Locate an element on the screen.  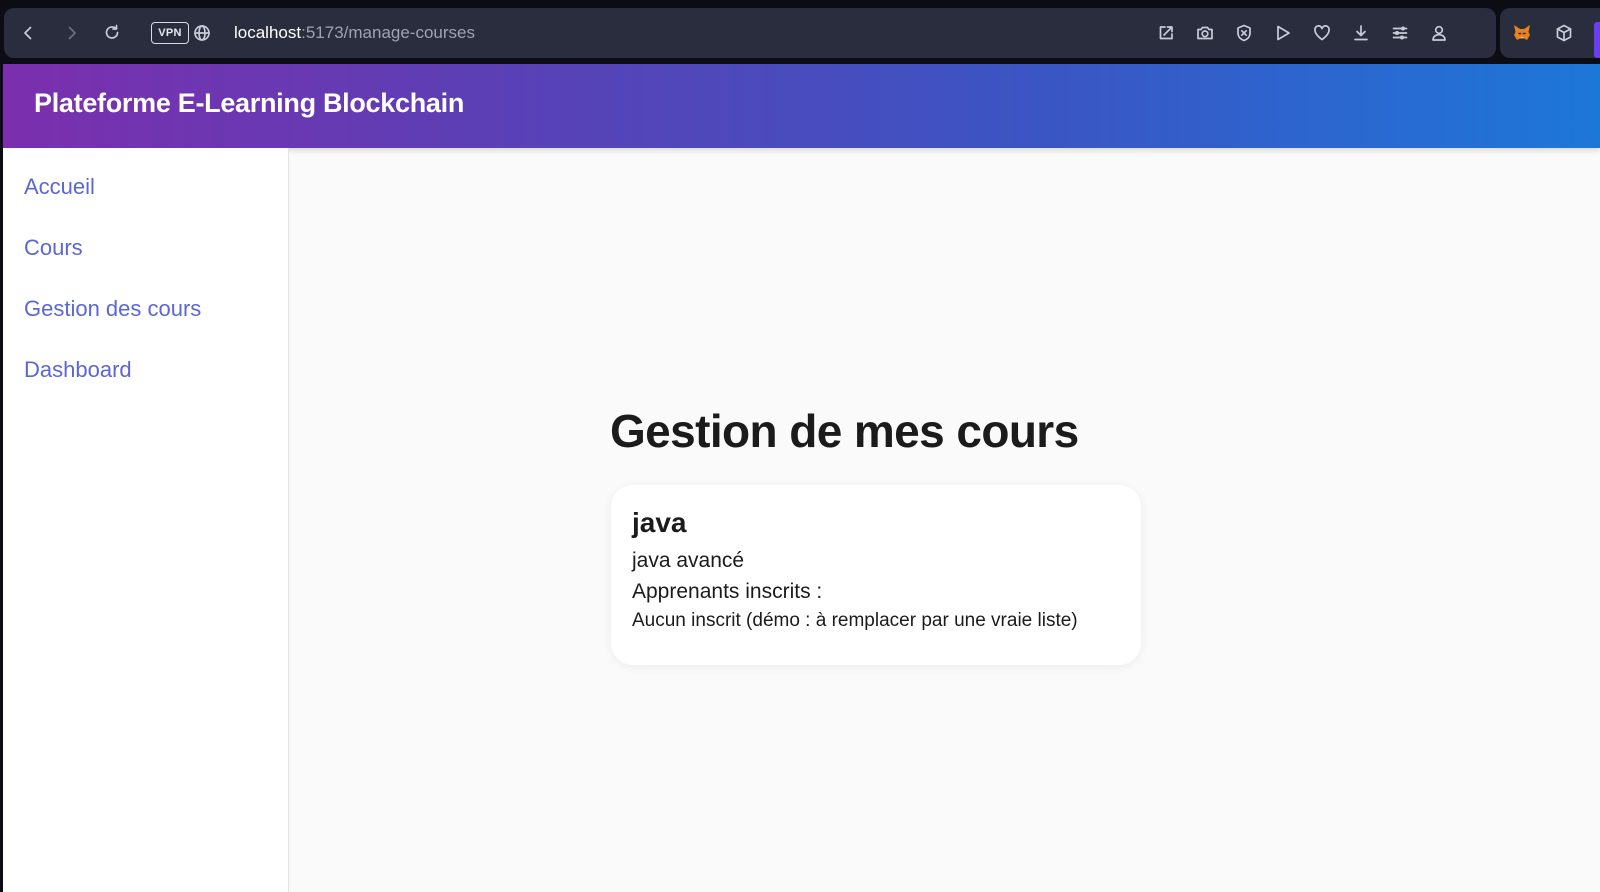
course-description: java avancé is located at coordinates (688, 560).